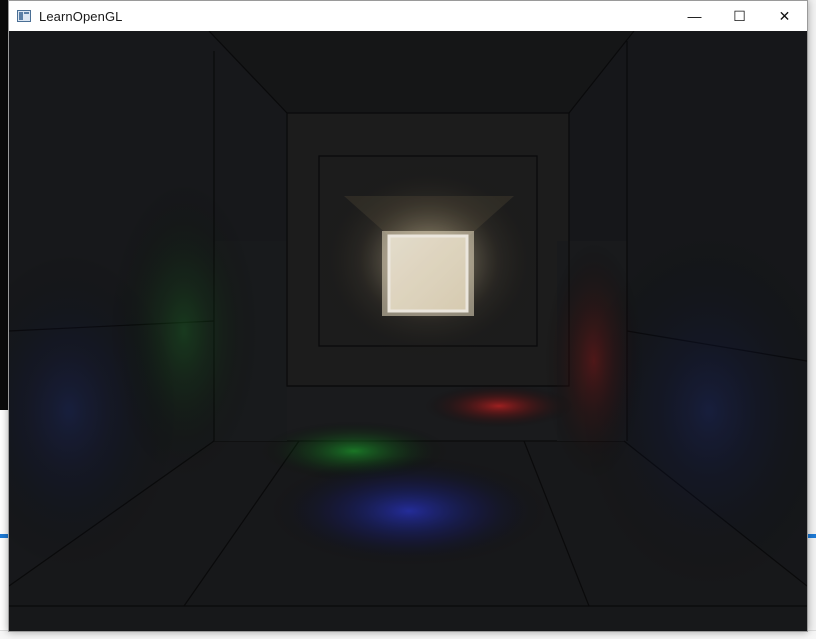  What do you see at coordinates (24, 16) in the screenshot?
I see `opengl-window-icon` at bounding box center [24, 16].